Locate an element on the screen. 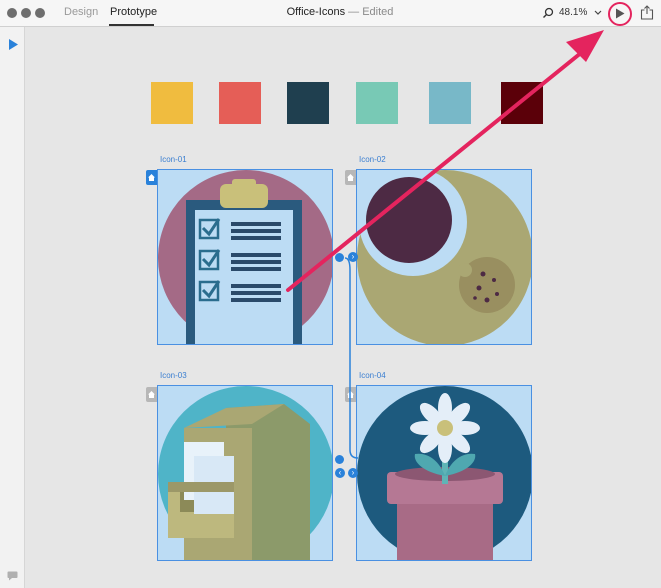  artboard-label-icon-03: Icon-03 is located at coordinates (173, 375).